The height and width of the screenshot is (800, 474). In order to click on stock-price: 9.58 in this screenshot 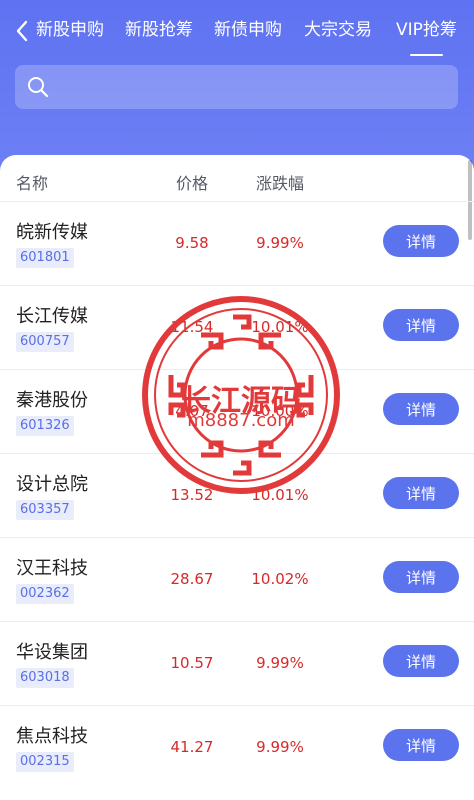, I will do `click(192, 243)`.